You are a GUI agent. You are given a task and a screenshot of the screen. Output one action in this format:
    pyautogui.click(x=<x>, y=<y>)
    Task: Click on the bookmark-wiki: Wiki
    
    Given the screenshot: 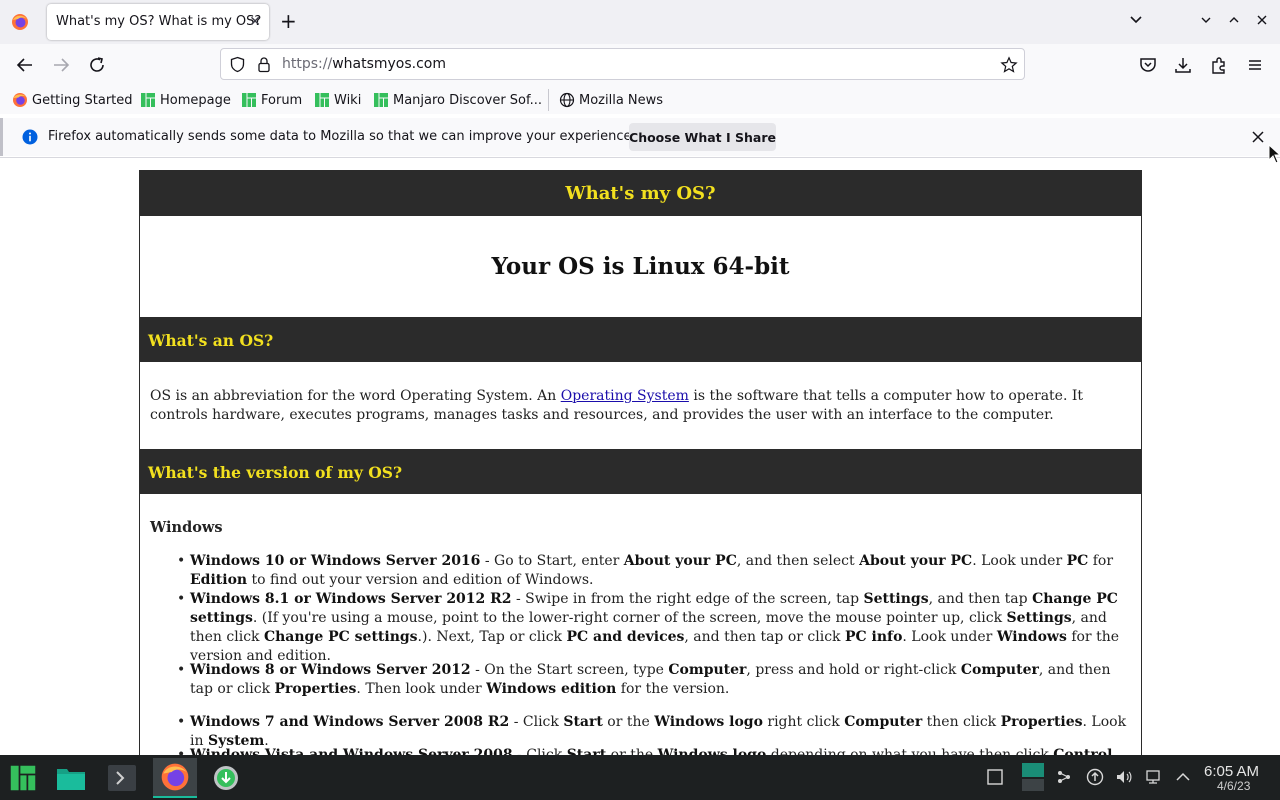 What is the action you would take?
    pyautogui.click(x=337, y=100)
    